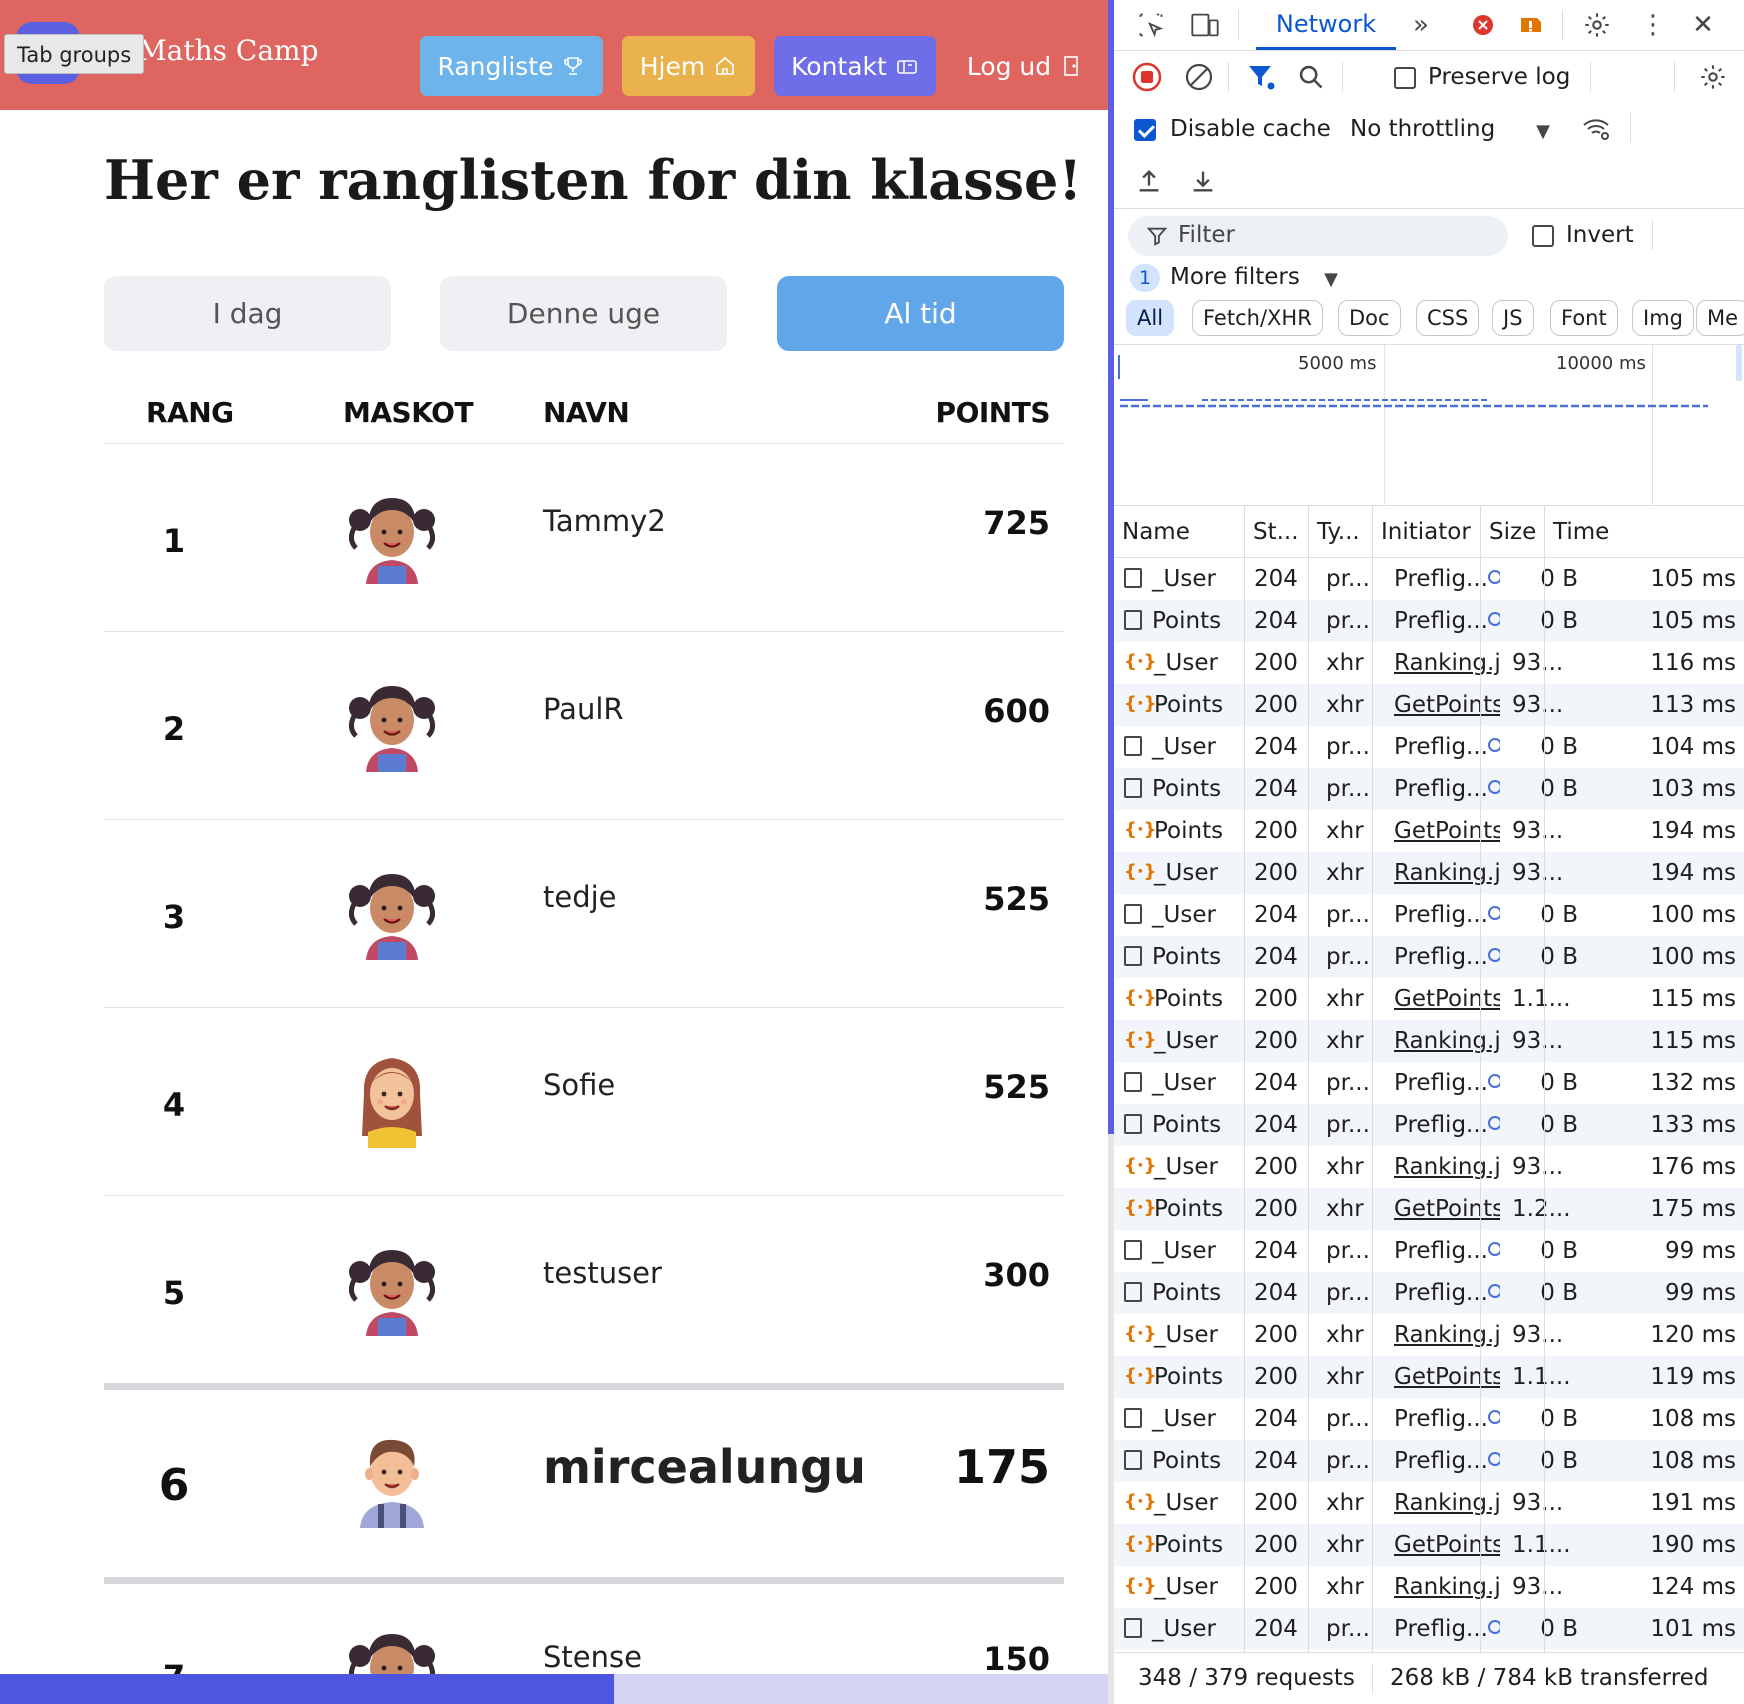  I want to click on error-count-icon, so click(1483, 25).